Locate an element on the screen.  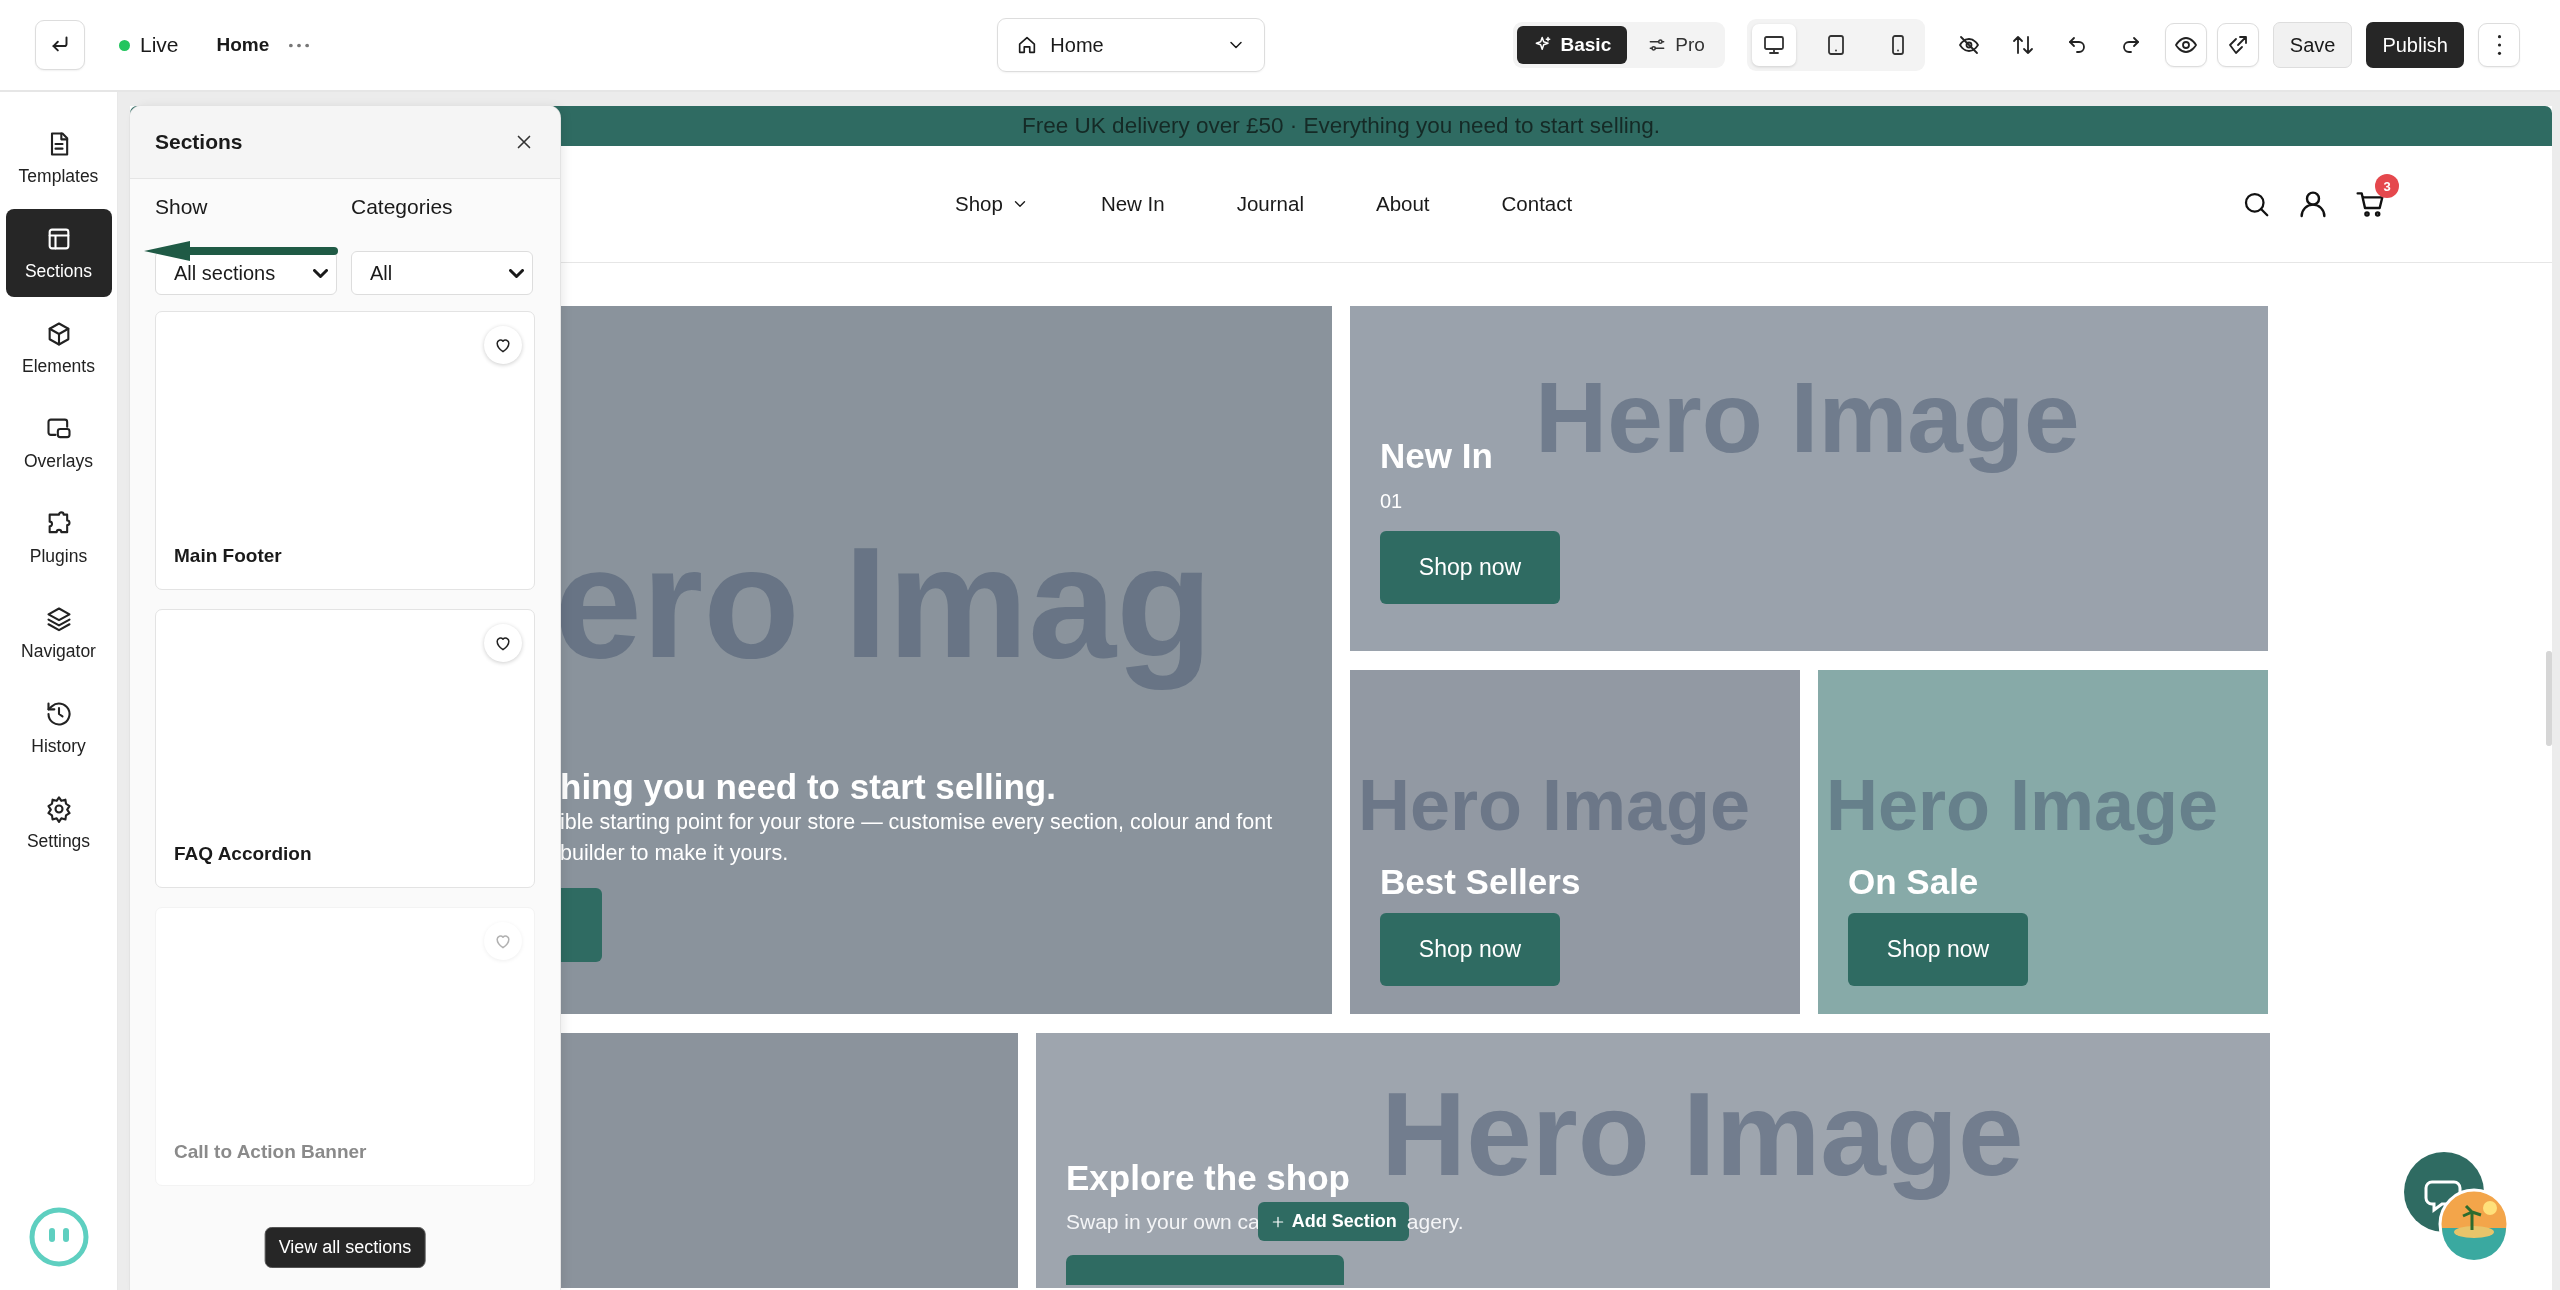
filter-select: All sections is located at coordinates (246, 273).